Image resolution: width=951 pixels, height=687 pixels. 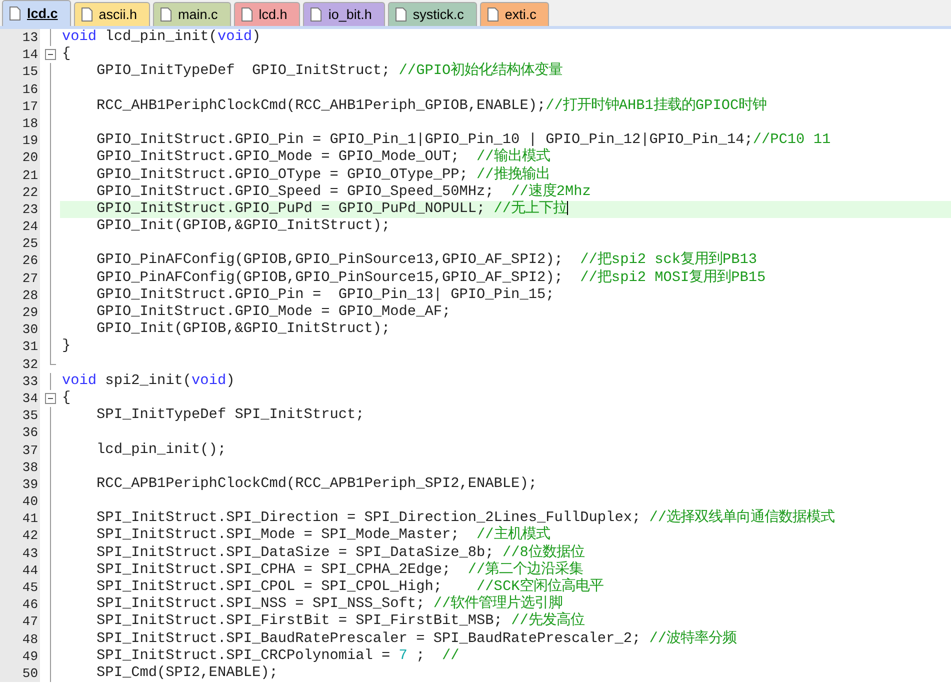 I want to click on line-number: 21, so click(x=30, y=175).